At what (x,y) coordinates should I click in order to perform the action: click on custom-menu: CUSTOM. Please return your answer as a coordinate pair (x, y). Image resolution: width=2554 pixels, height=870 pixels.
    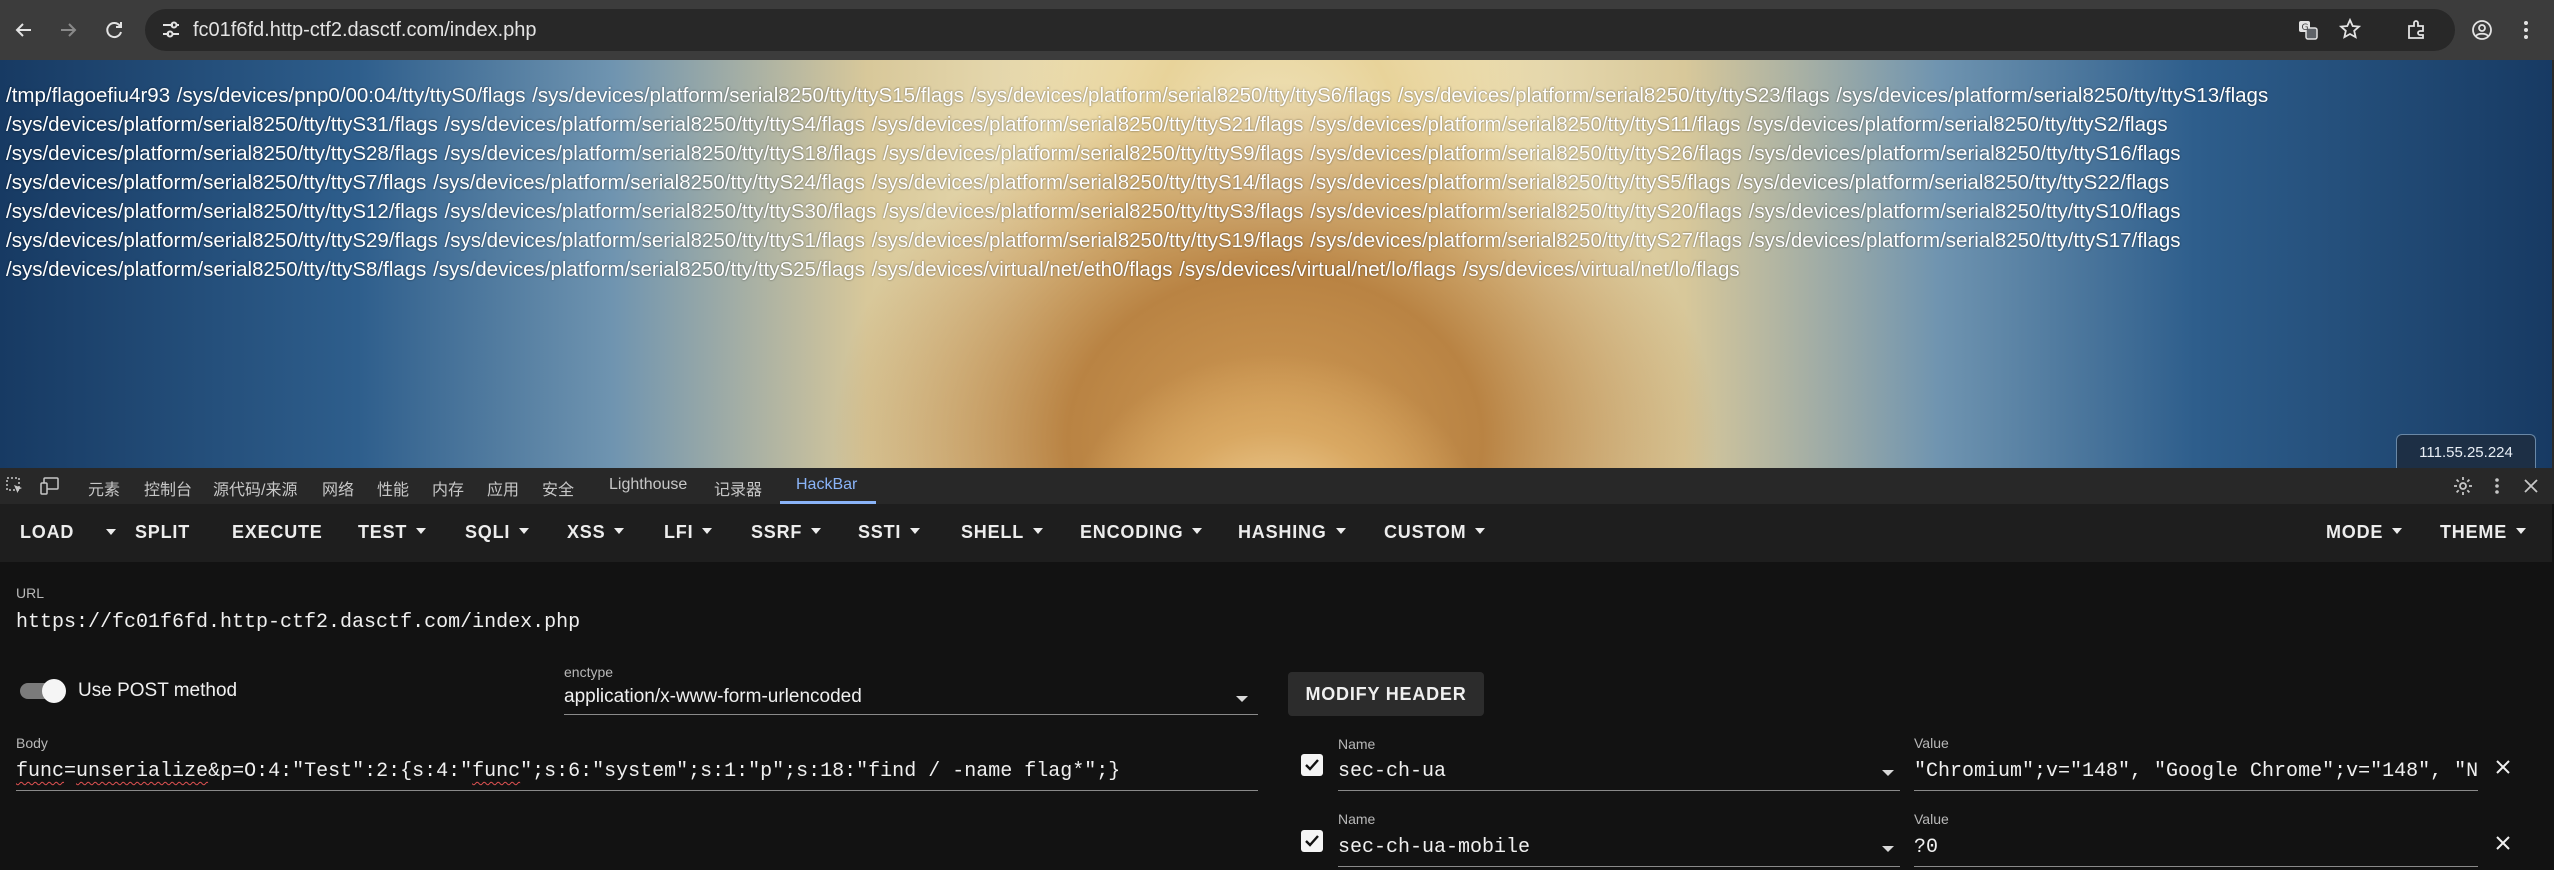
    Looking at the image, I should click on (1435, 532).